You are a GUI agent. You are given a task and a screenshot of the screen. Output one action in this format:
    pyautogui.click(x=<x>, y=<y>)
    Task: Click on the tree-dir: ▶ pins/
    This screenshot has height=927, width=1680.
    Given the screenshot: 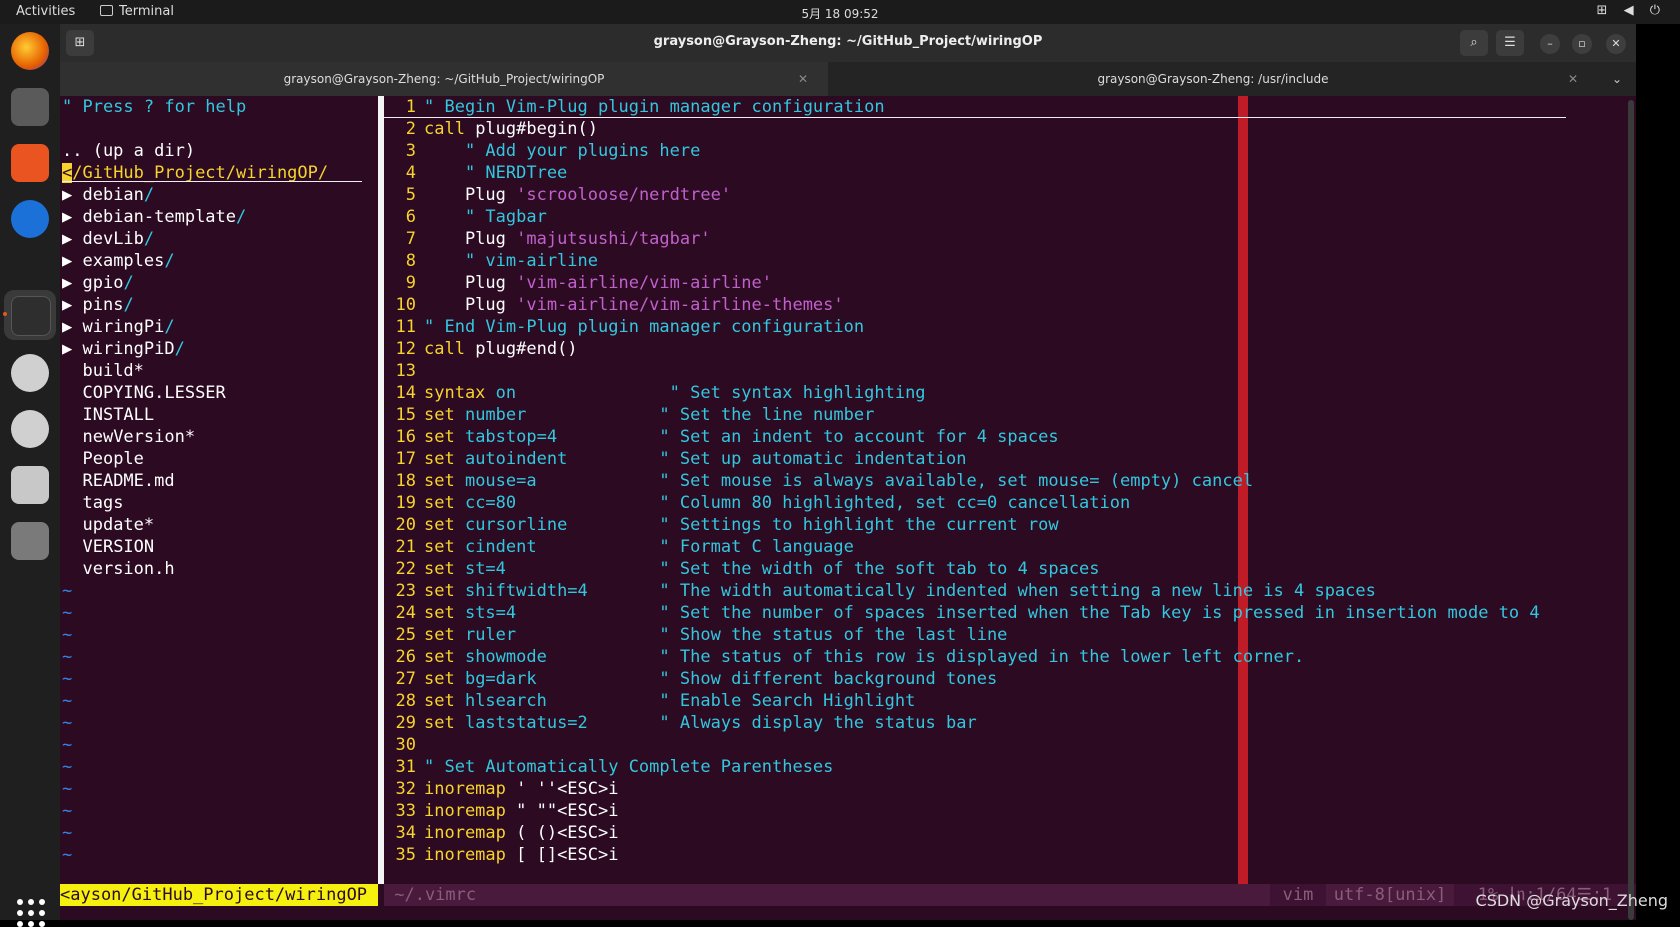 What is the action you would take?
    pyautogui.click(x=217, y=305)
    